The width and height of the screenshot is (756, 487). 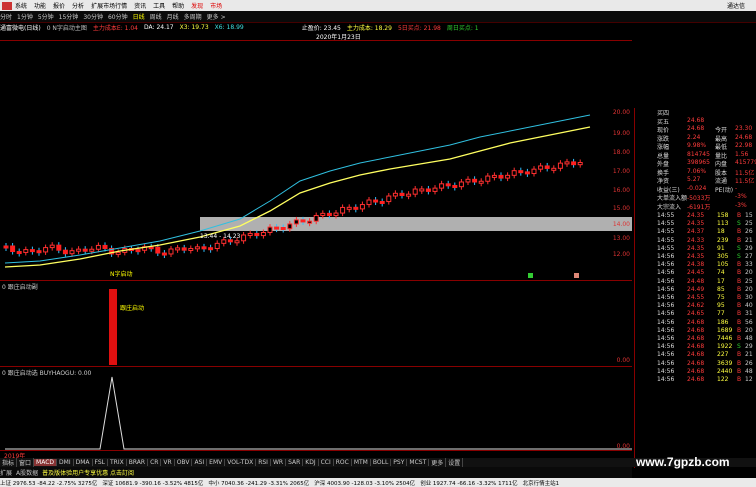 What do you see at coordinates (48, 483) in the screenshot?
I see `index-shanghai: 上证 2976.53 -84.22 -2.75% 3275亿` at bounding box center [48, 483].